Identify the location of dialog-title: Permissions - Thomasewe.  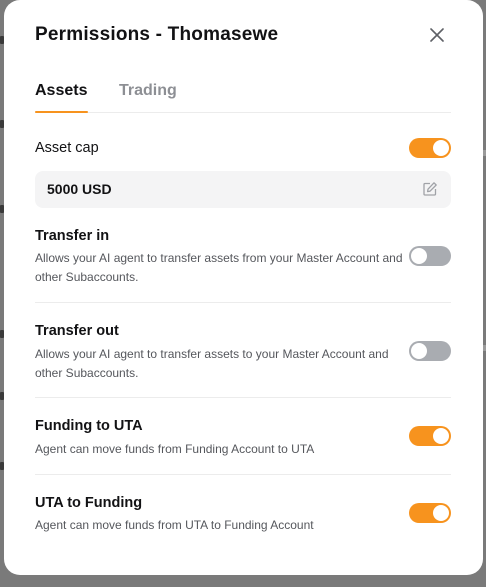
(157, 34).